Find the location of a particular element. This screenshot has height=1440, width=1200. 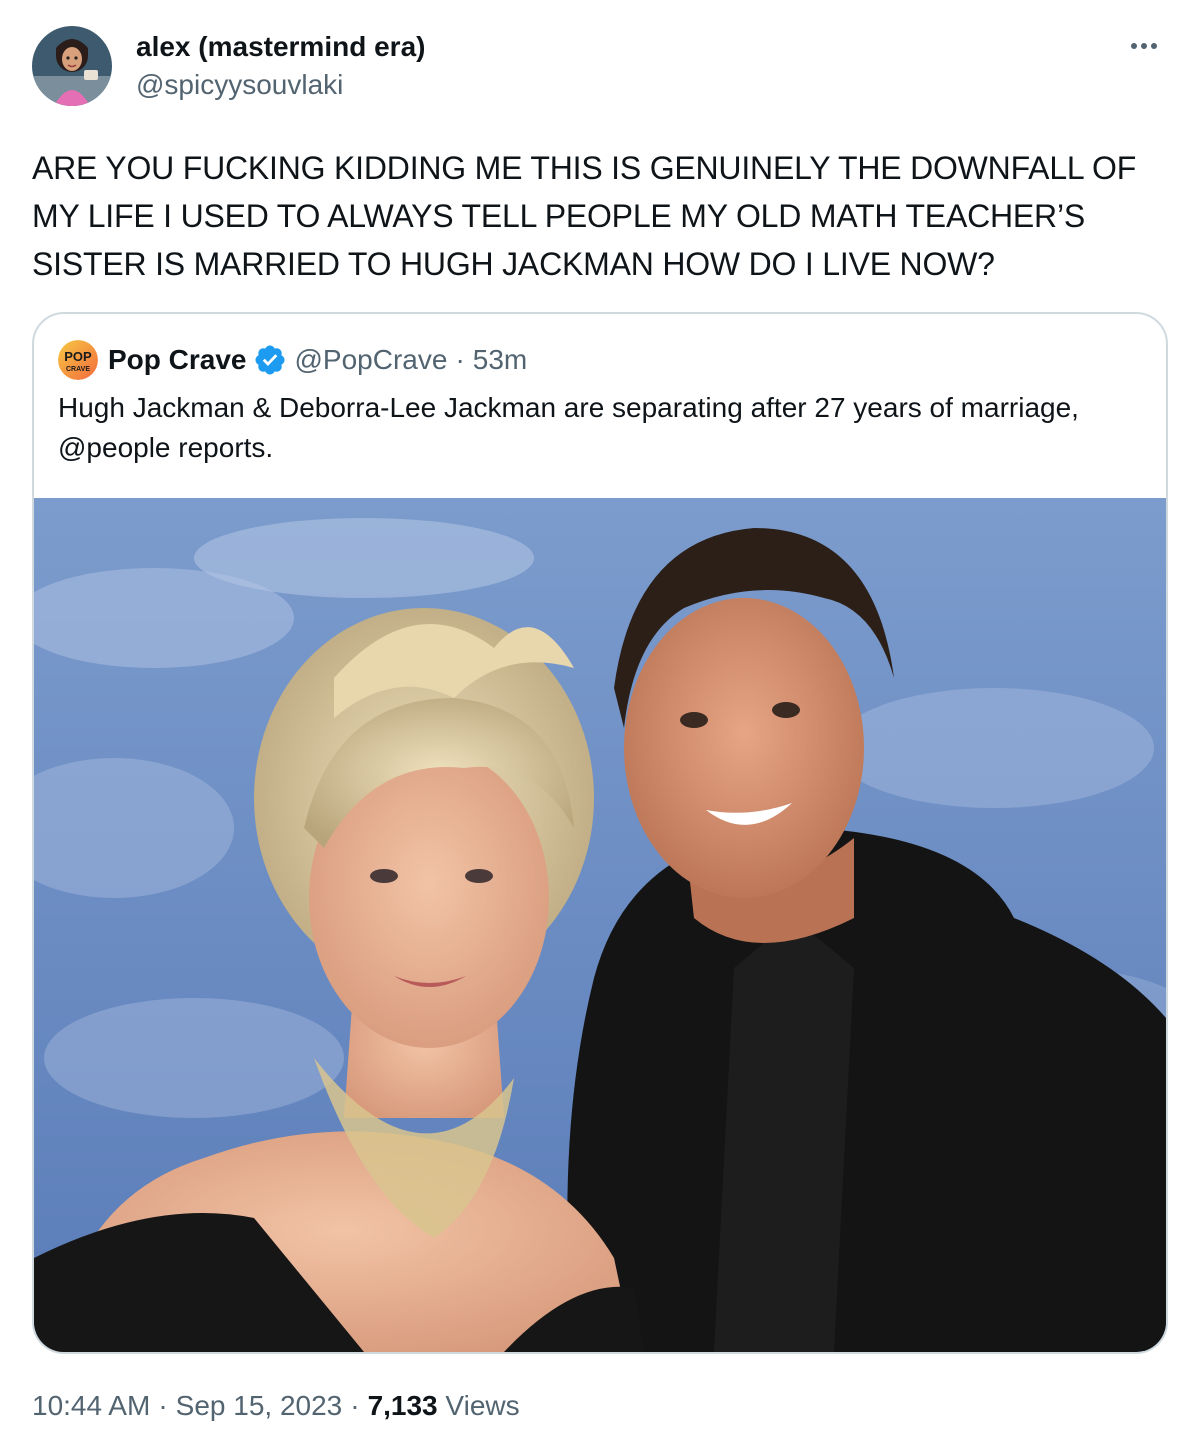

quoted-author-avatar: POP CRAVE is located at coordinates (78, 360).